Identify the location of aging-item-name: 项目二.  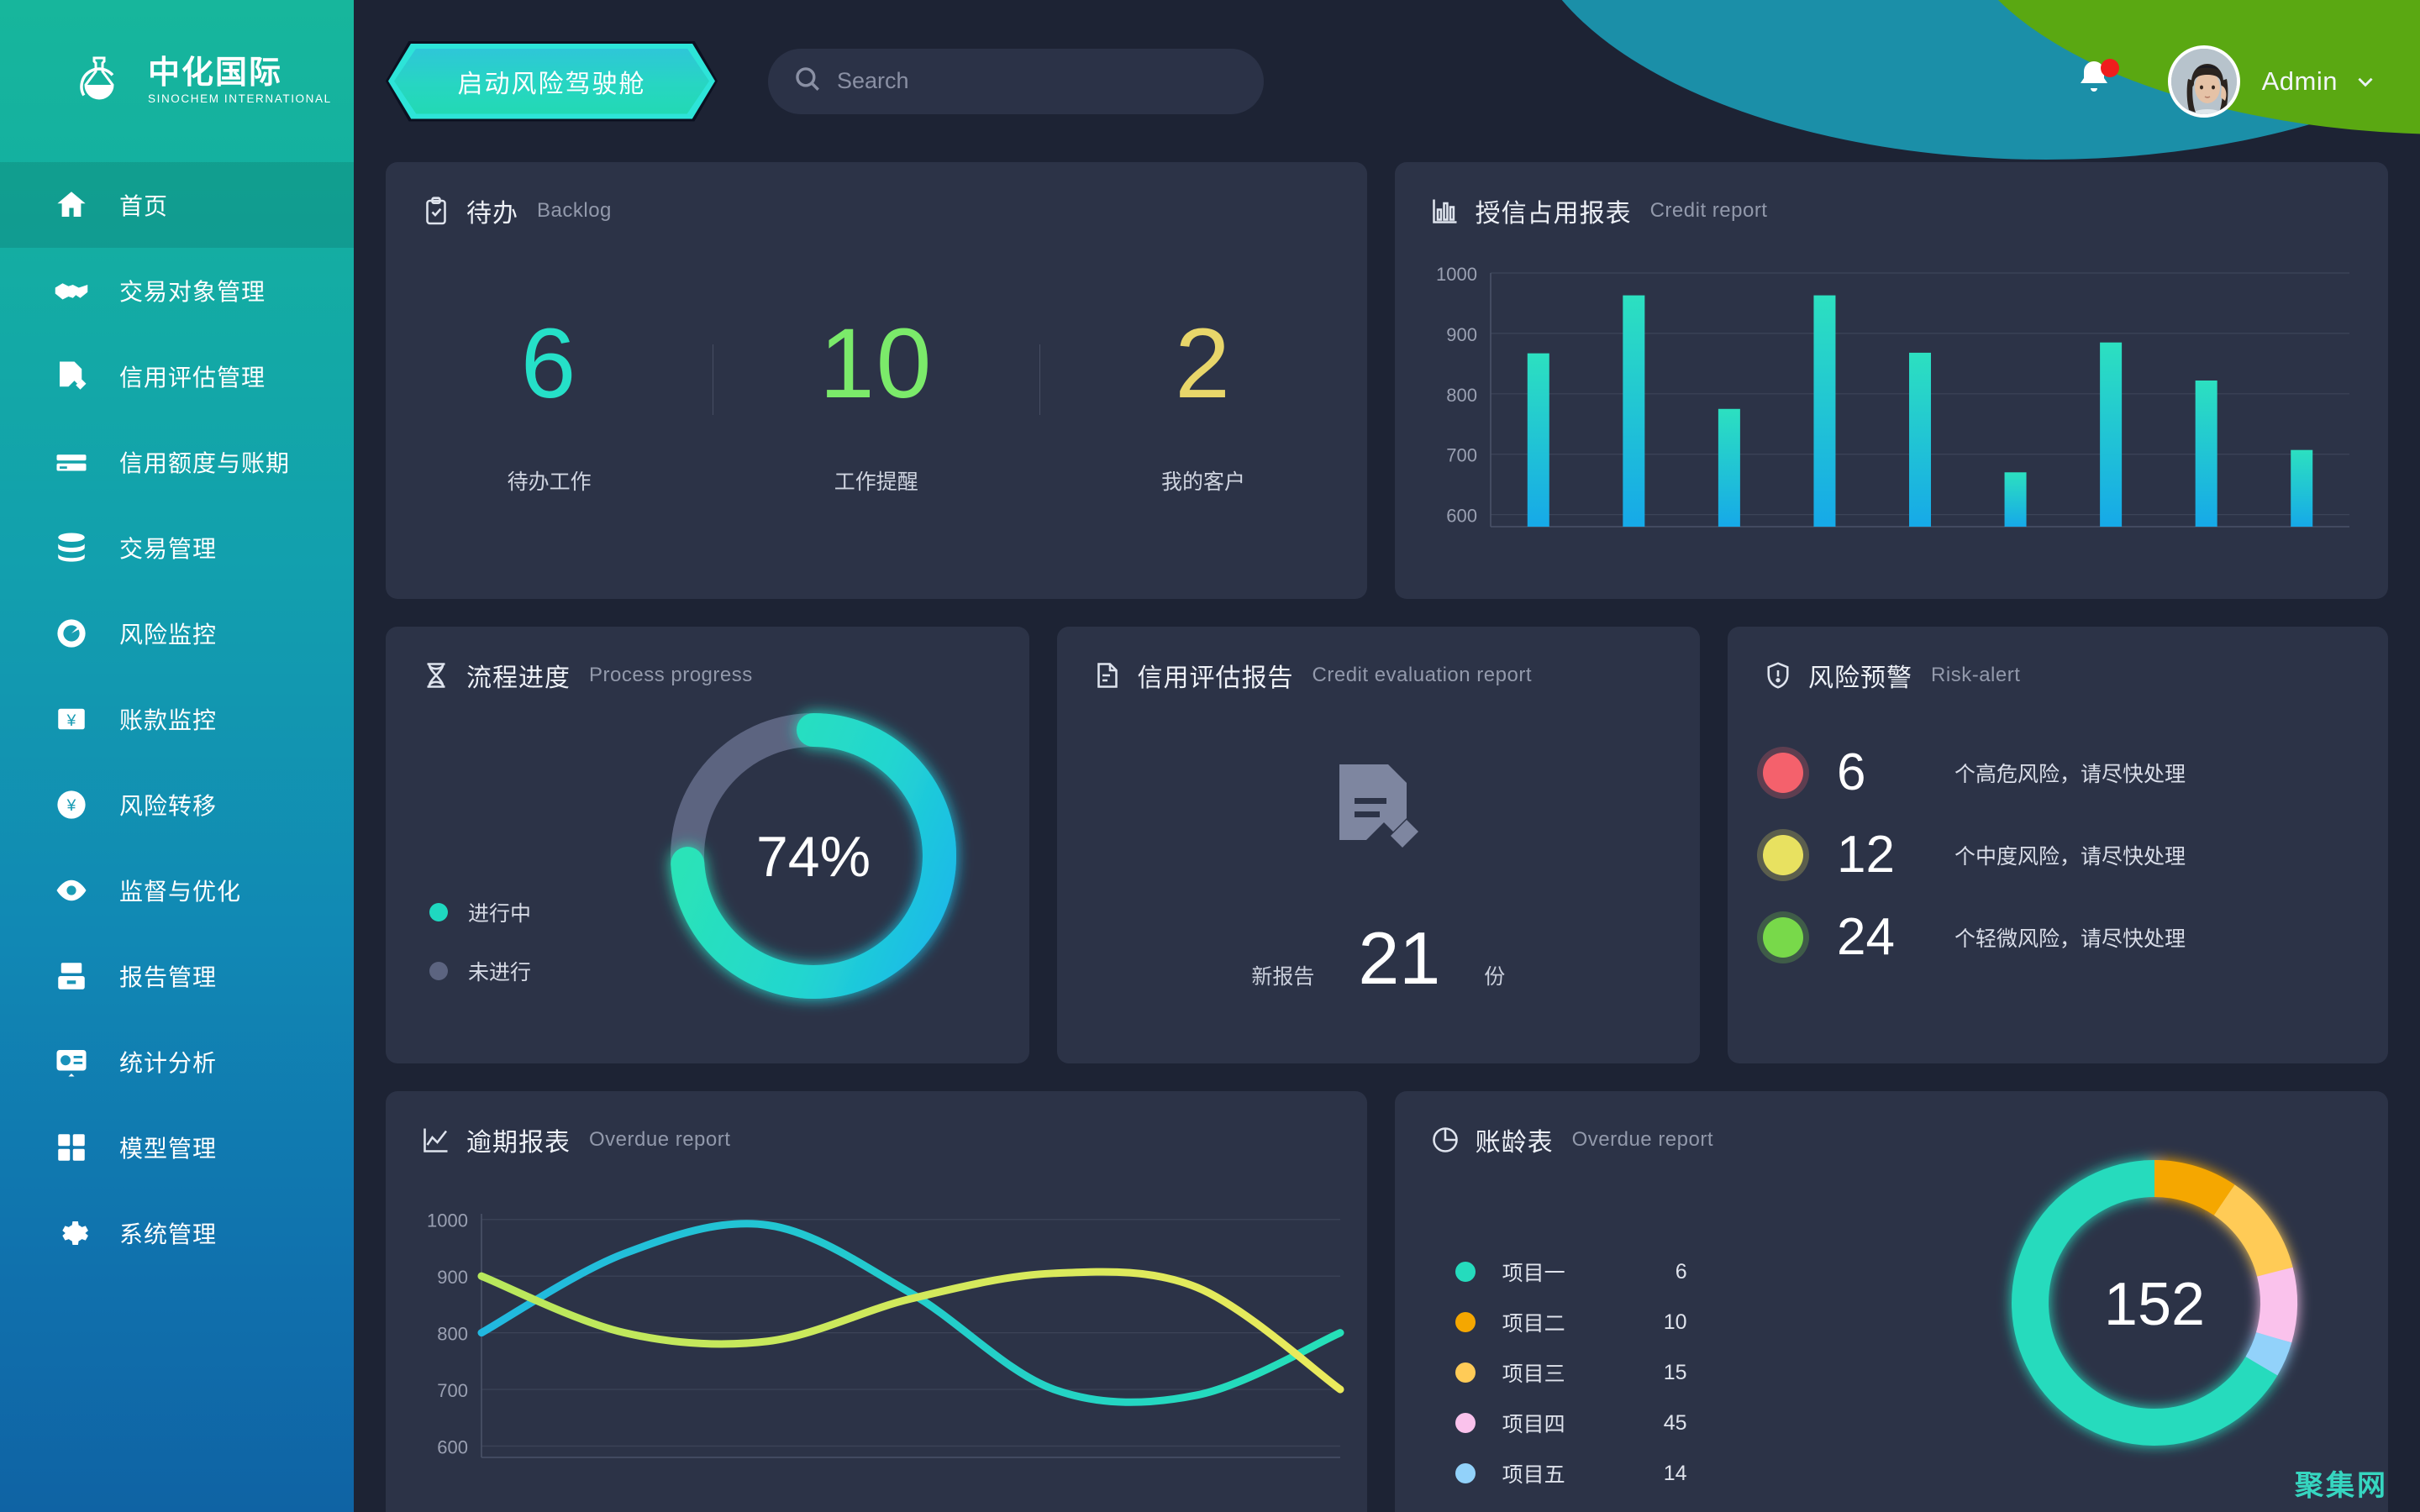
(1533, 1324).